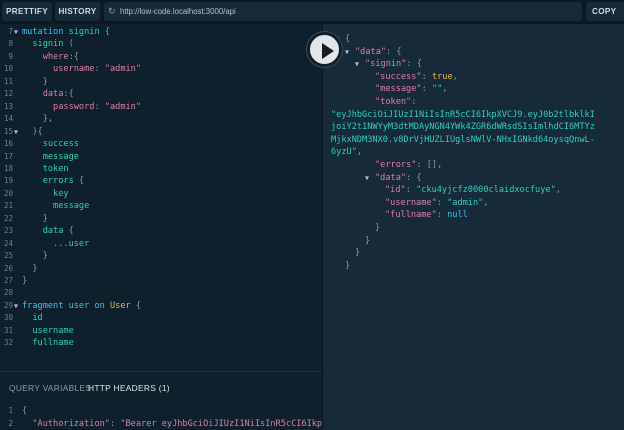  I want to click on run-query-button, so click(324, 49).